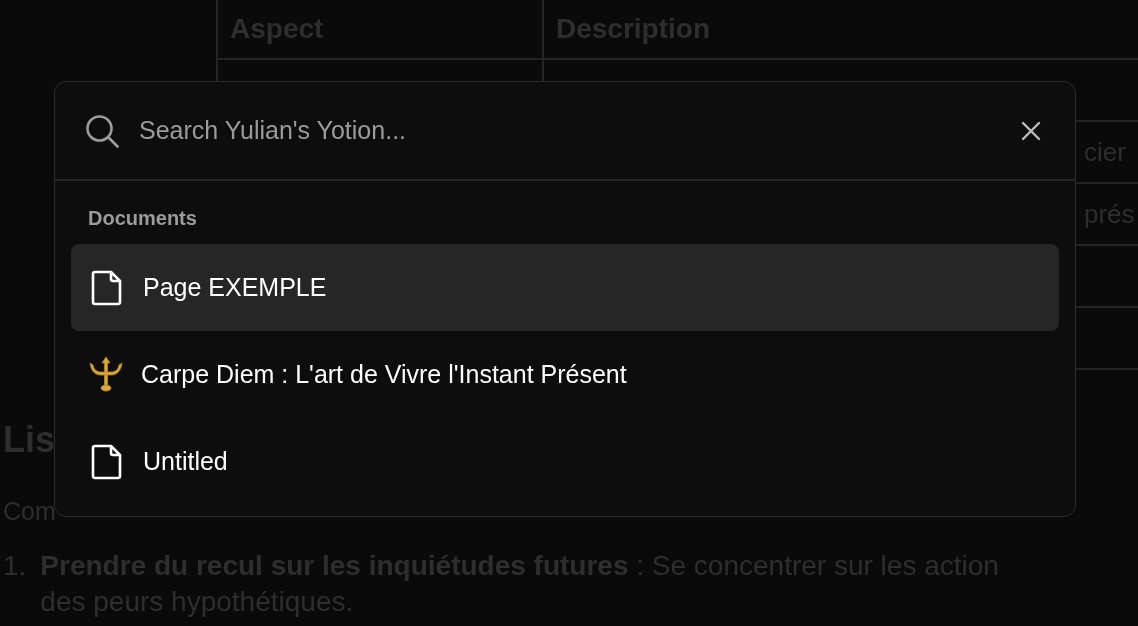  I want to click on section-label: Documents, so click(143, 218).